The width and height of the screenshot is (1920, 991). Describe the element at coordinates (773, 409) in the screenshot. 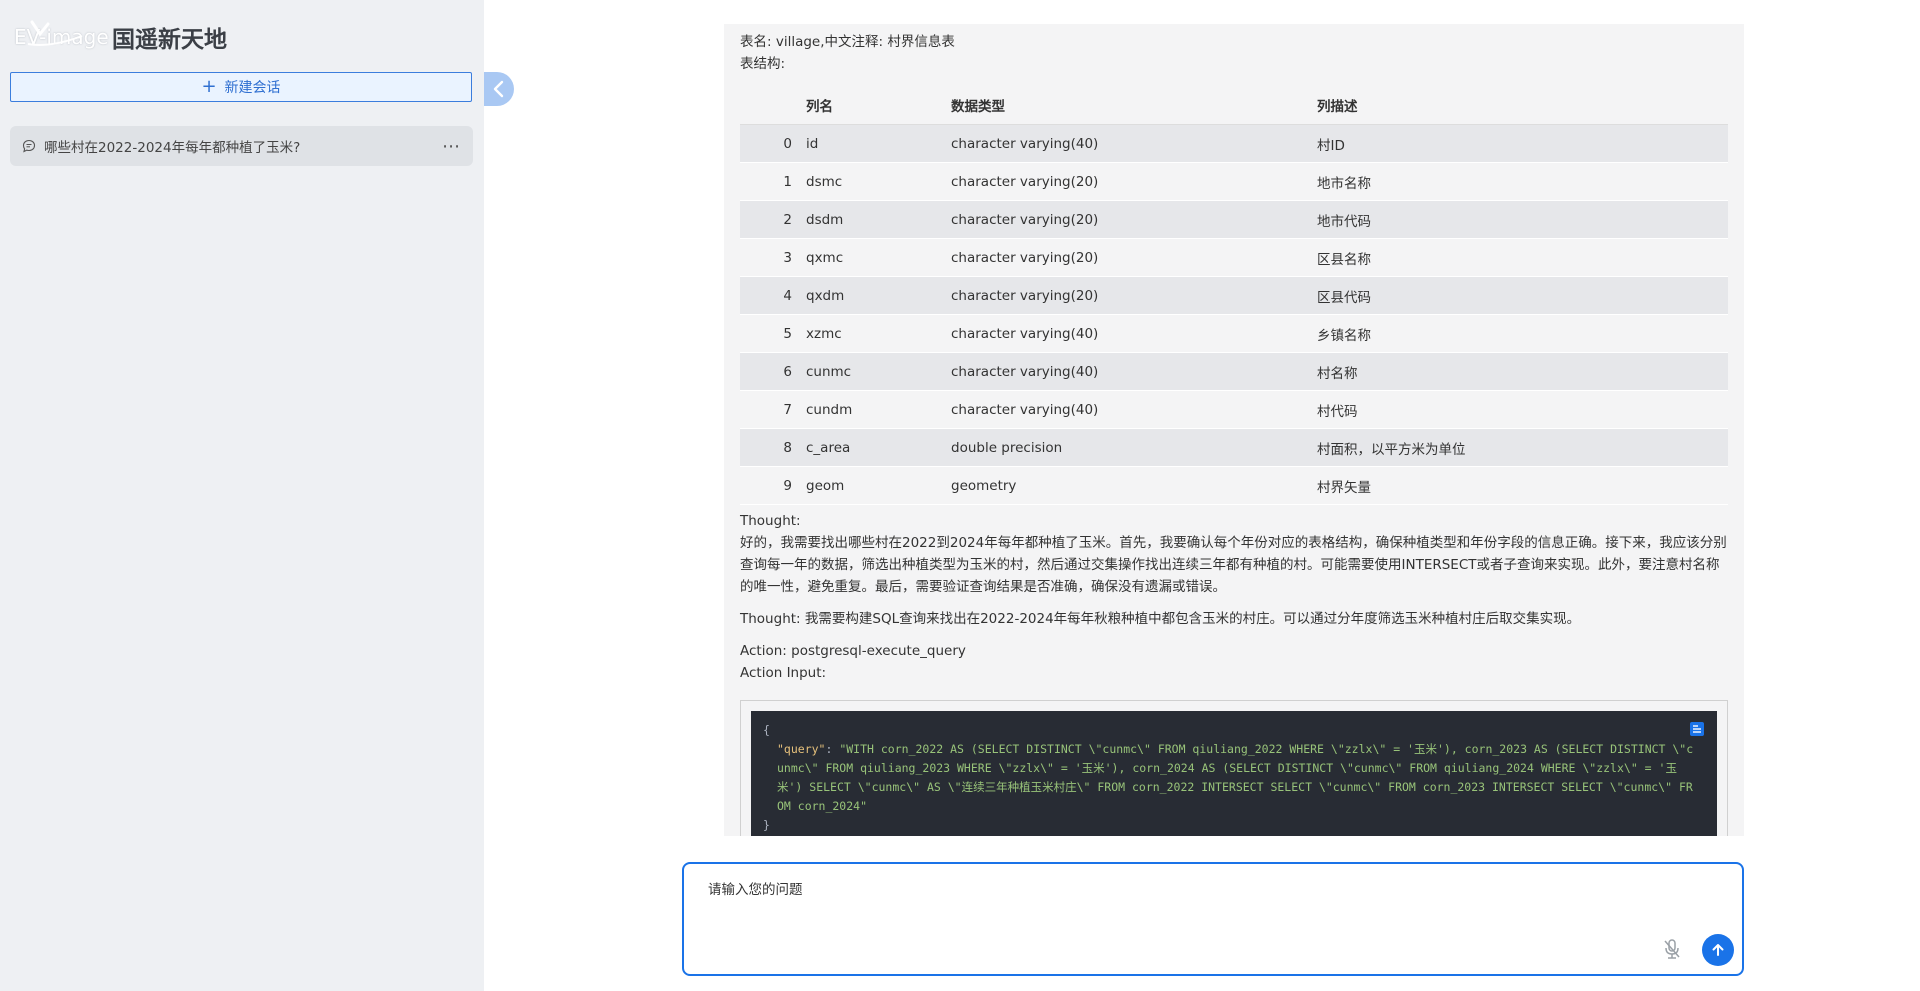

I see `row-index: 7` at that location.